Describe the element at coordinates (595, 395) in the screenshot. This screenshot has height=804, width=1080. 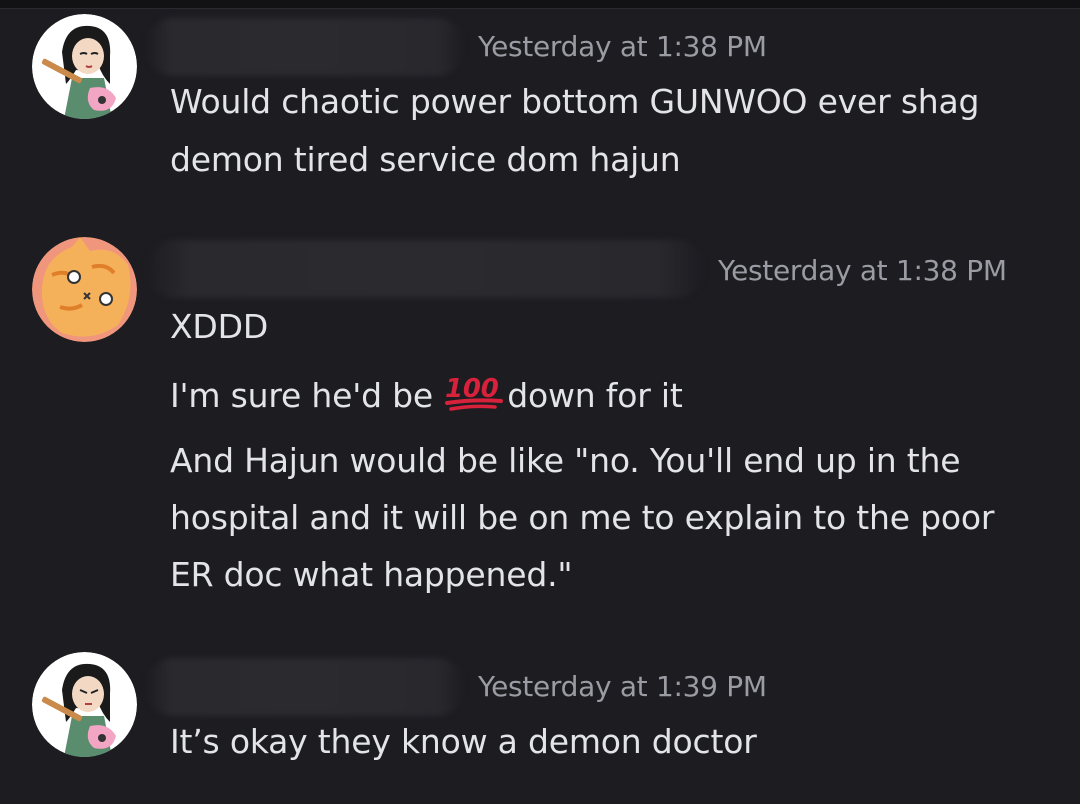
I see `message-text: down for it` at that location.